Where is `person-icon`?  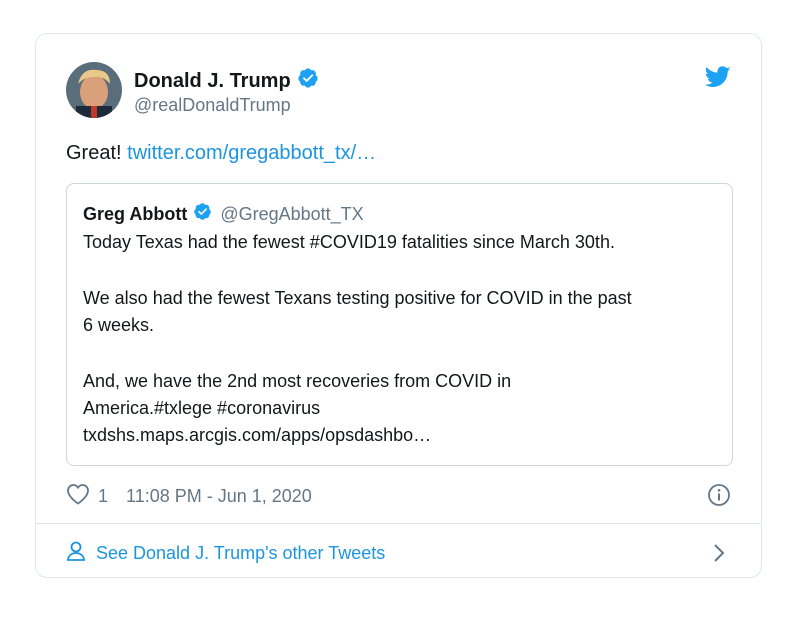 person-icon is located at coordinates (76, 553).